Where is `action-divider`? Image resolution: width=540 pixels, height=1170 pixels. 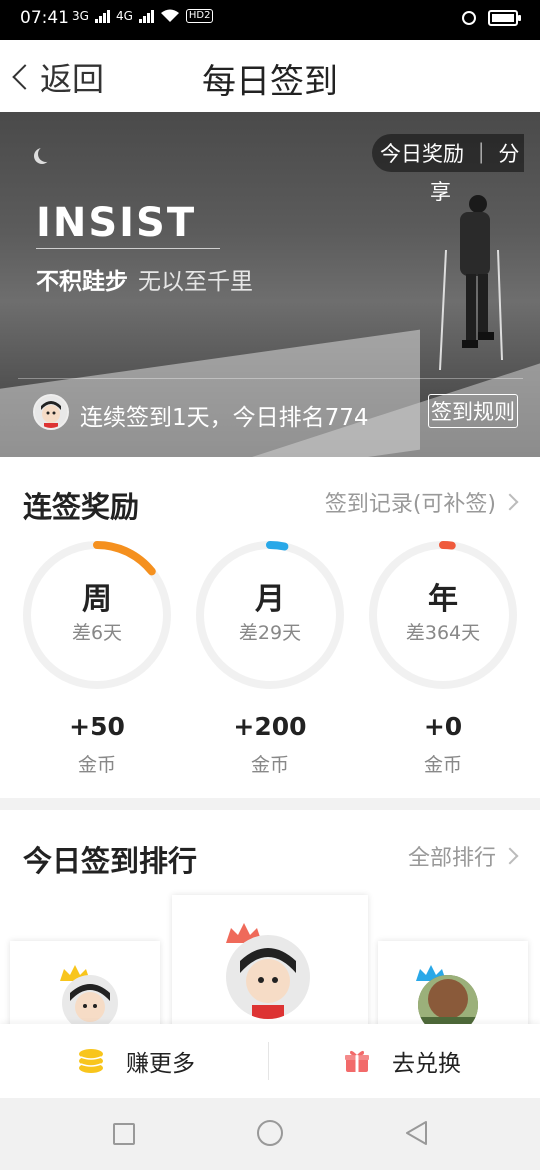 action-divider is located at coordinates (268, 1061).